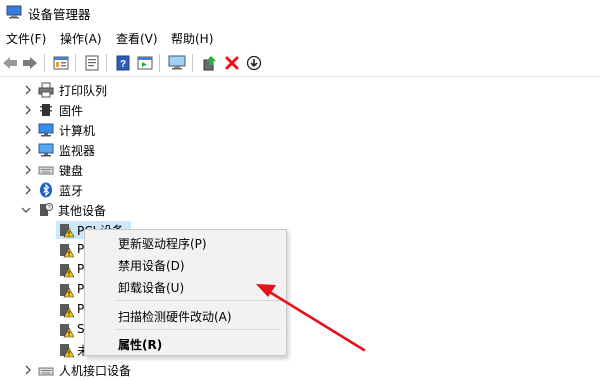 The image size is (600, 381). I want to click on toolbar: ?, so click(300, 63).